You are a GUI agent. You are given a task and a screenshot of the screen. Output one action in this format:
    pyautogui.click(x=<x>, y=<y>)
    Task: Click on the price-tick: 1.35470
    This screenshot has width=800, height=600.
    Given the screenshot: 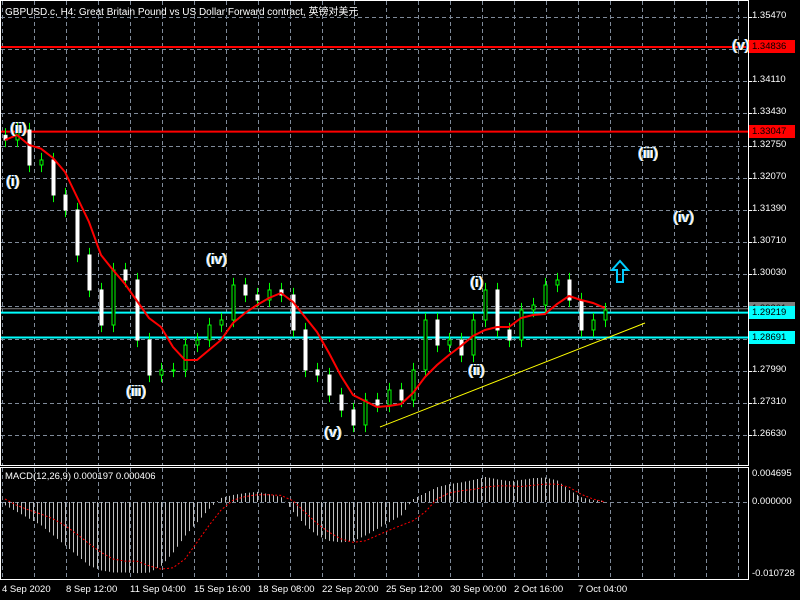 What is the action you would take?
    pyautogui.click(x=769, y=15)
    